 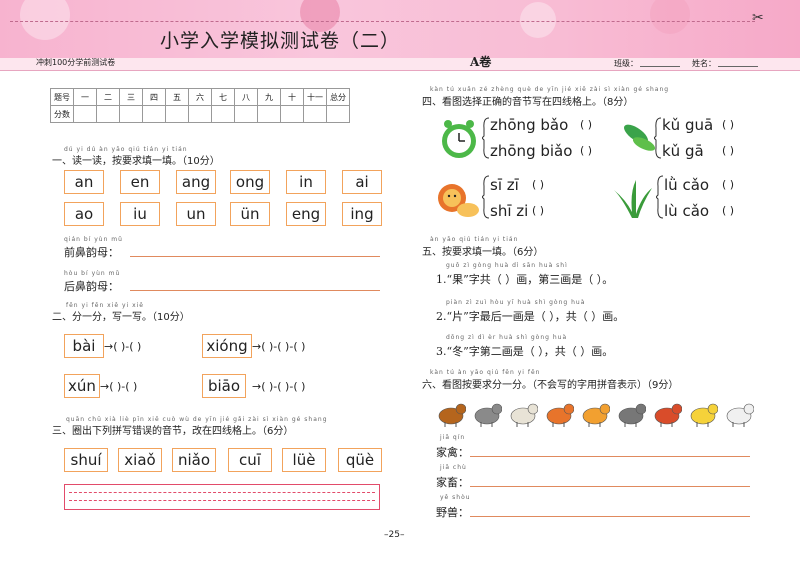 I want to click on question-5-3: 3.“冬”字第二画是（ ），共（ ）画。, so click(x=524, y=351).